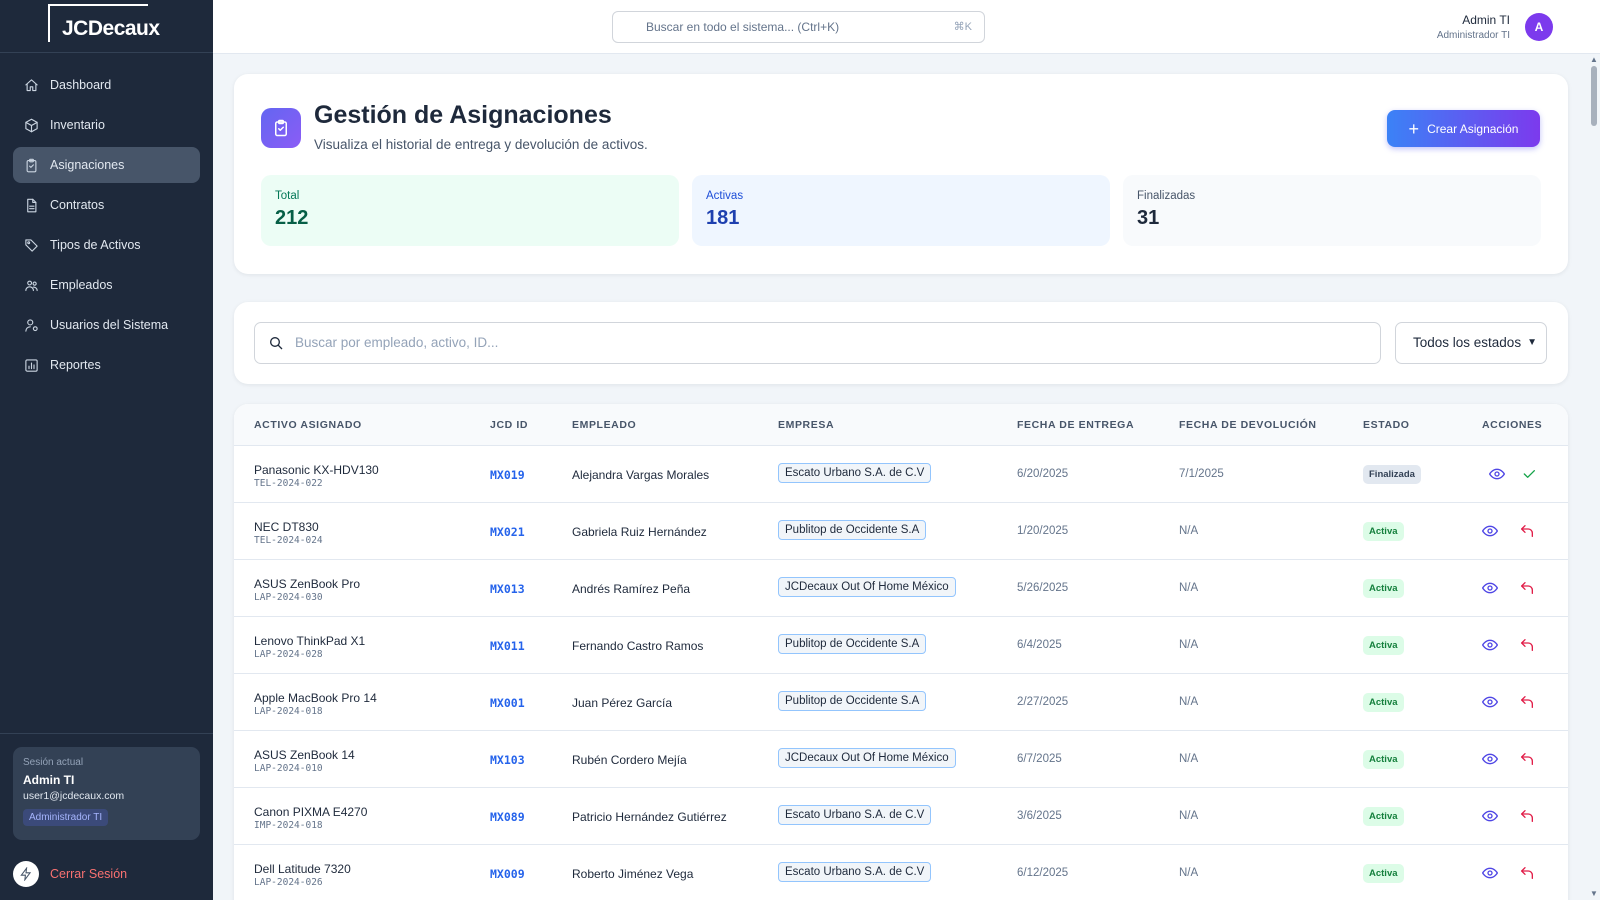 The height and width of the screenshot is (900, 1600). Describe the element at coordinates (109, 325) in the screenshot. I see `sidebar-item-label: Usuarios del Sistema` at that location.